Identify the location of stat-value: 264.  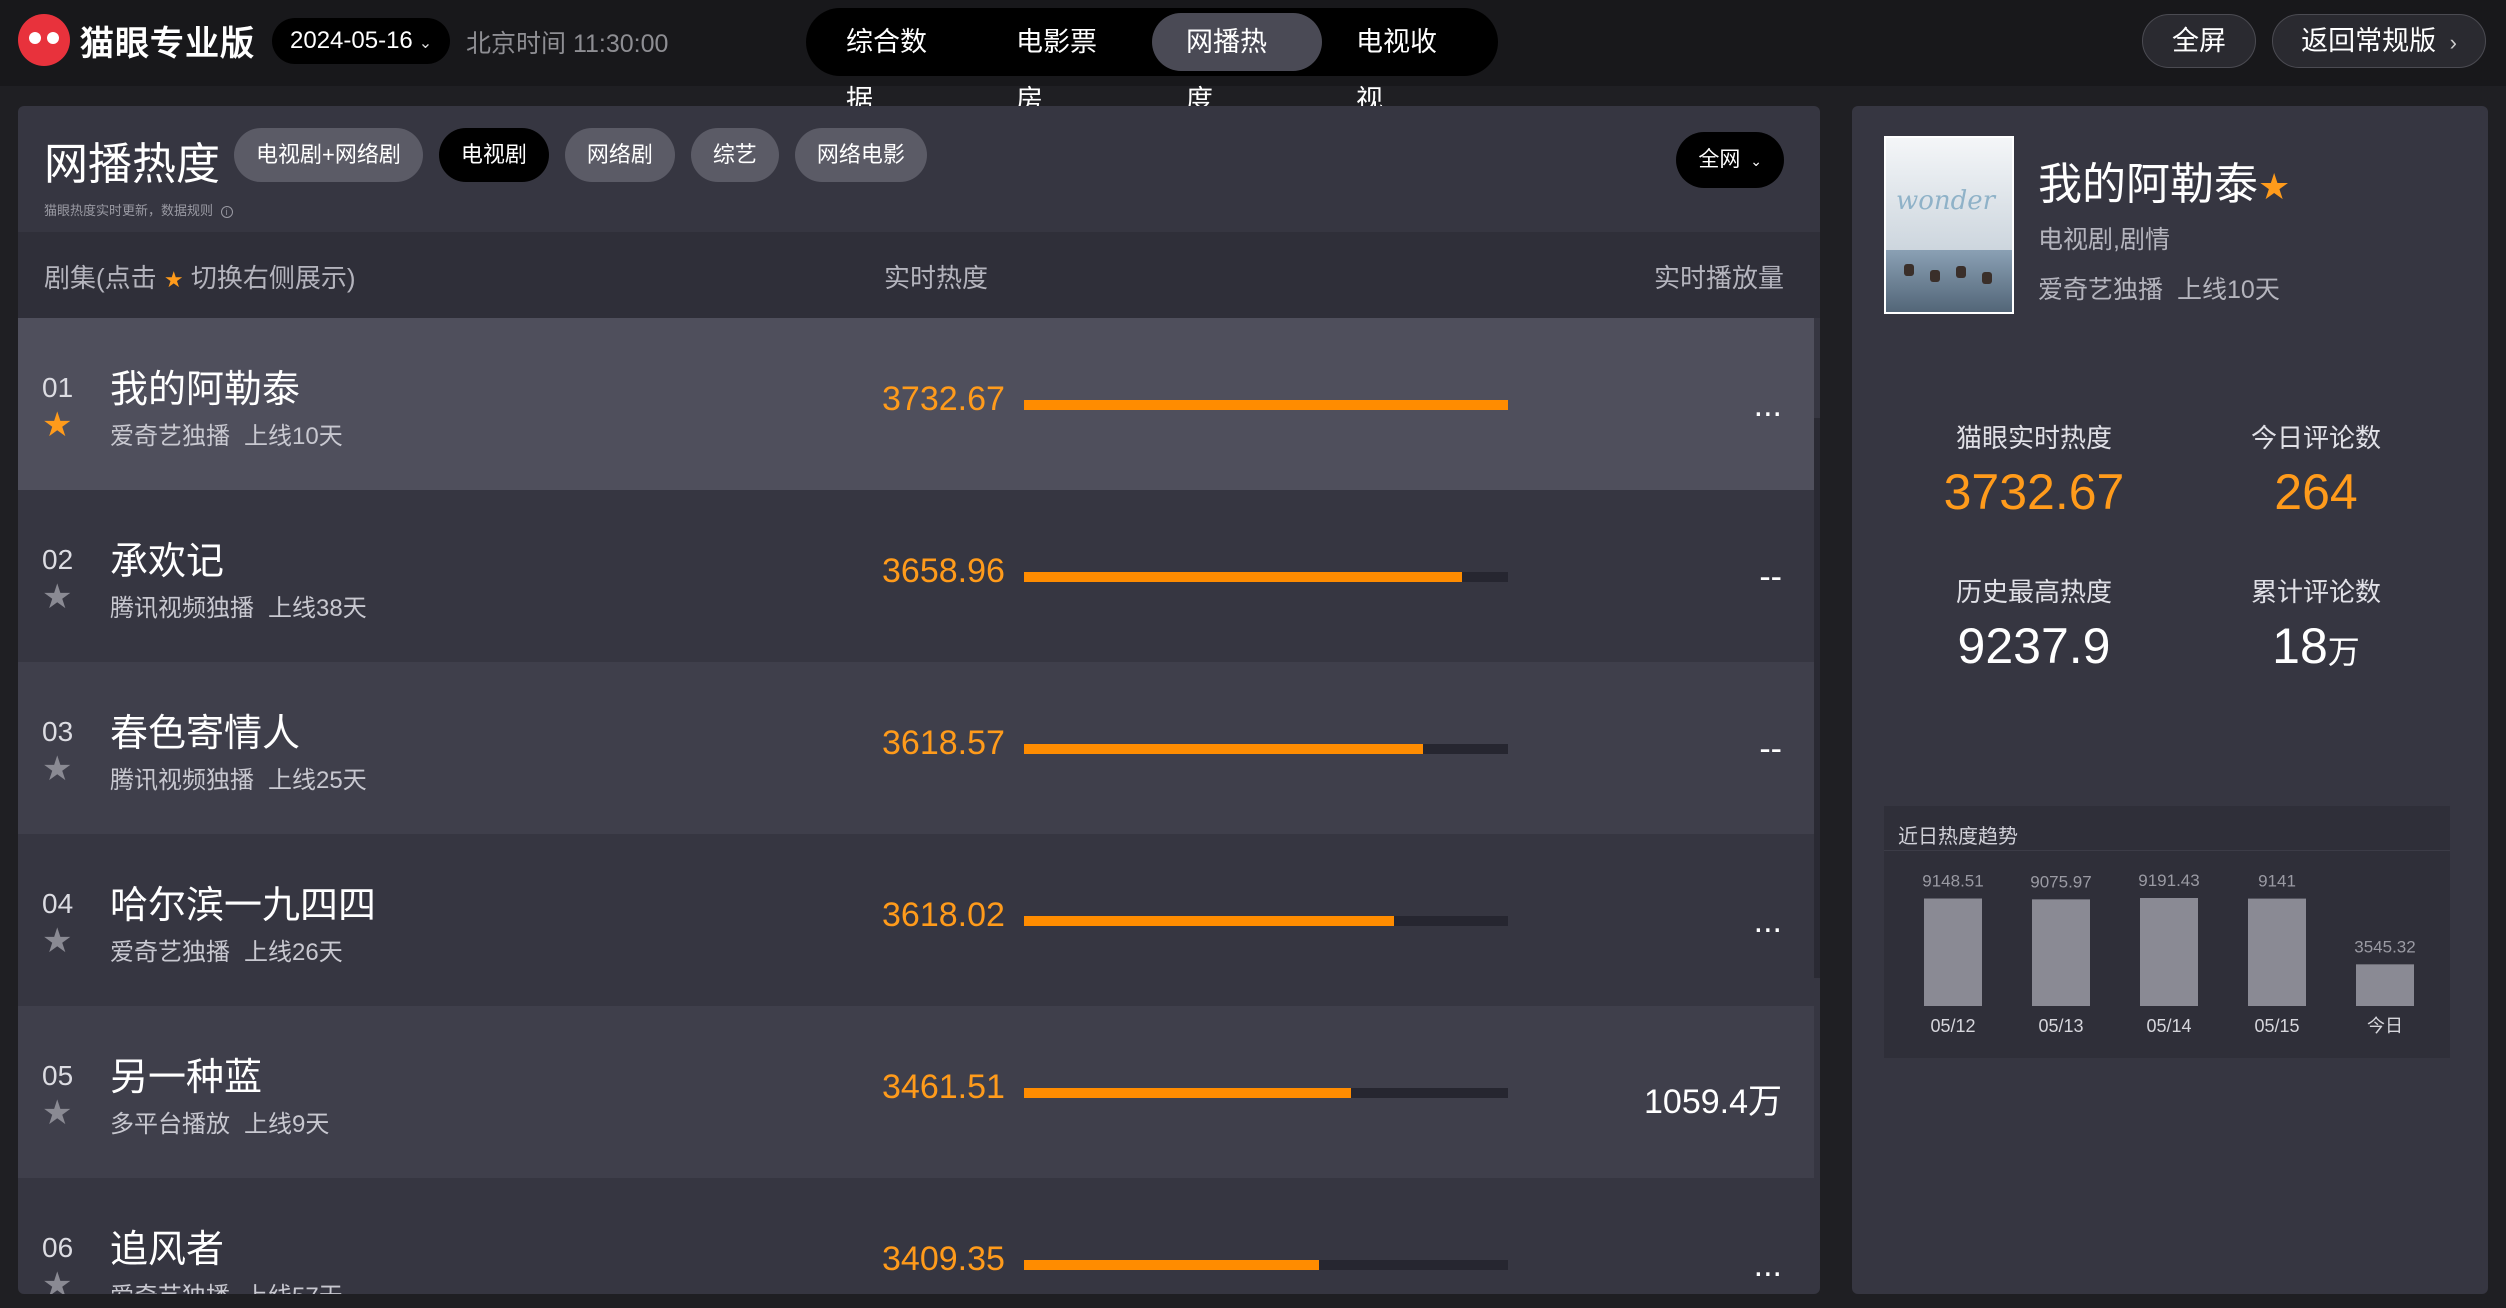
(2316, 492).